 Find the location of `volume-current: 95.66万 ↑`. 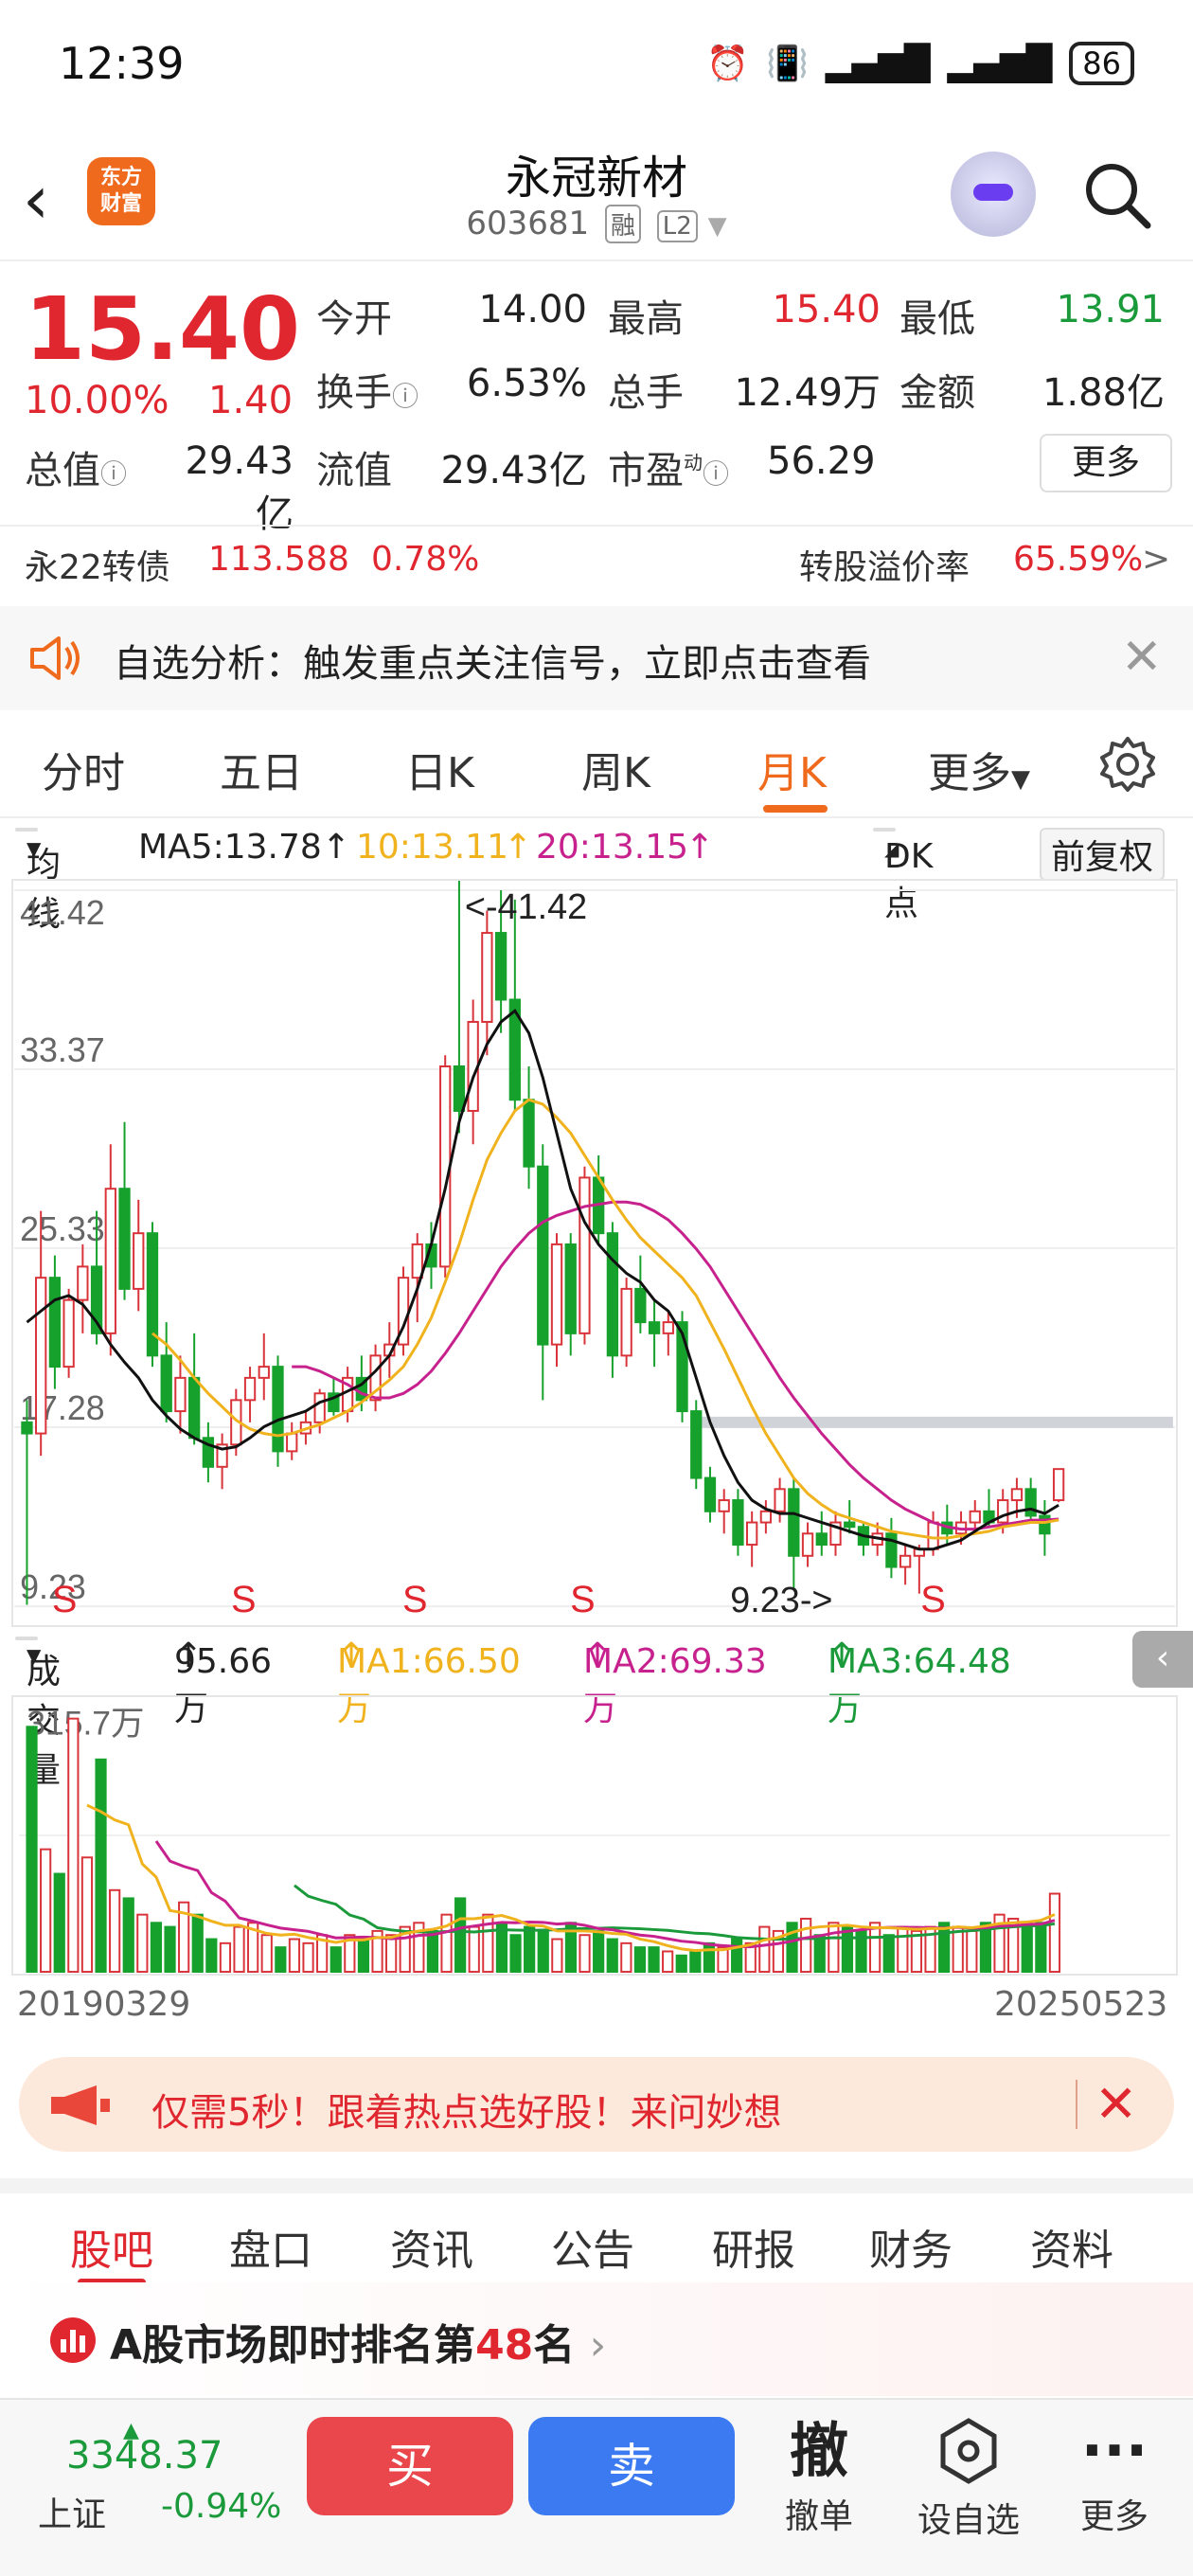

volume-current: 95.66万 ↑ is located at coordinates (223, 1682).